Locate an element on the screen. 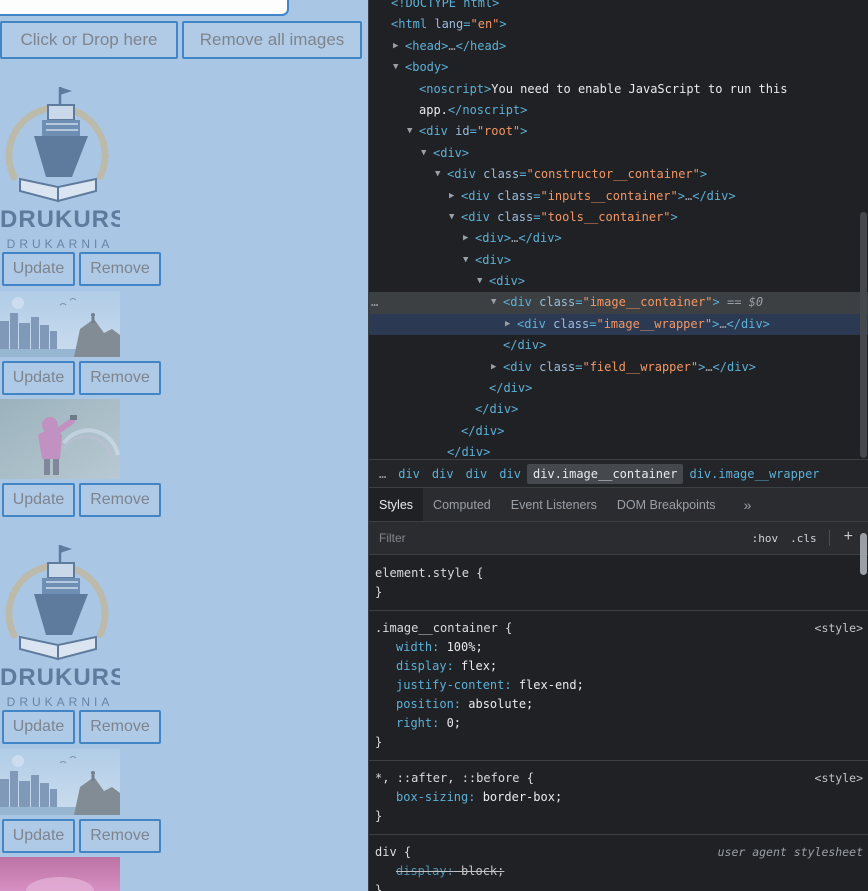 This screenshot has height=891, width=868. dom-node: ▶ <div class="field__wrapper">…</div> is located at coordinates (618, 367).